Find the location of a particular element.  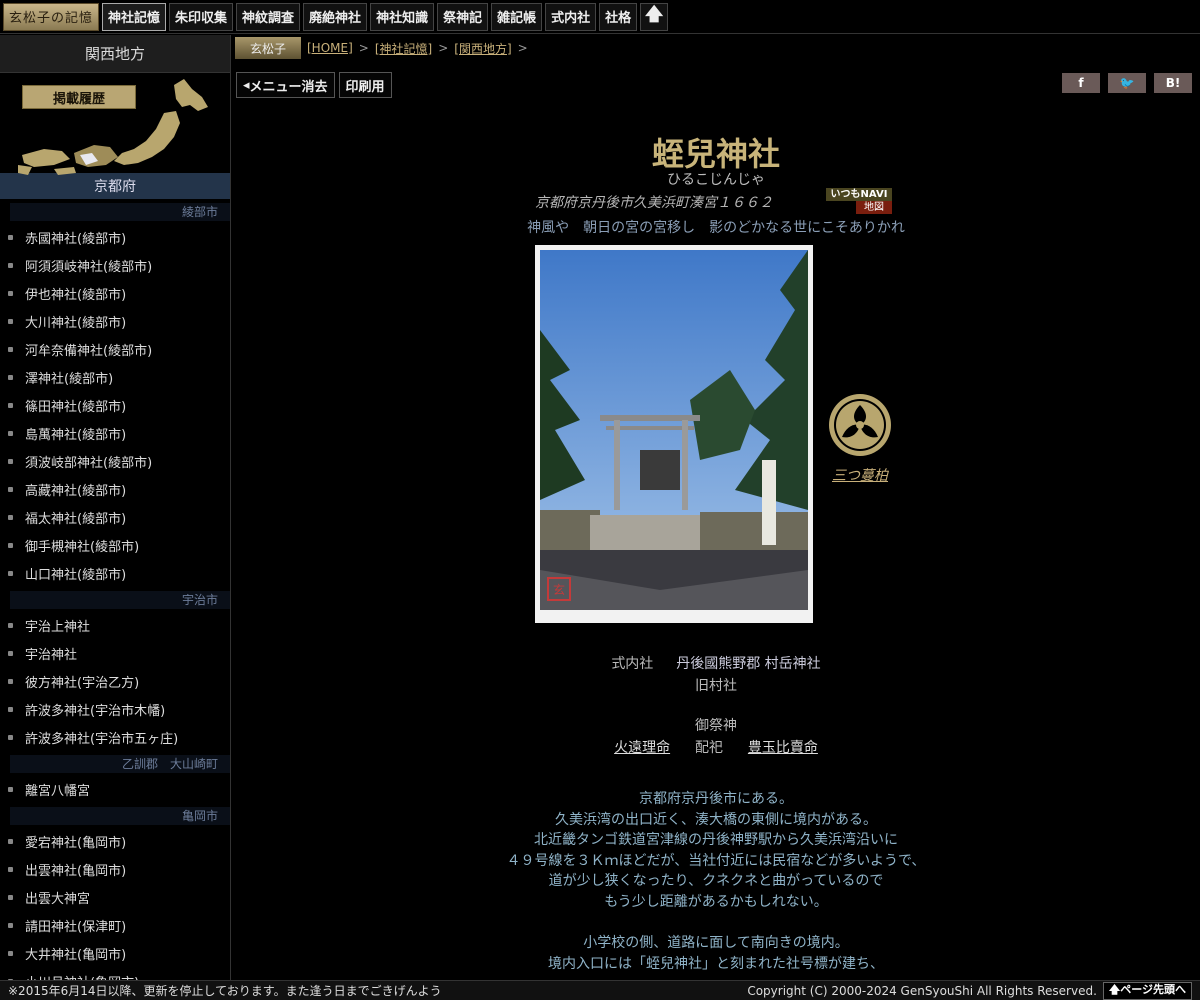

shrine-photo: 玄 is located at coordinates (674, 434).